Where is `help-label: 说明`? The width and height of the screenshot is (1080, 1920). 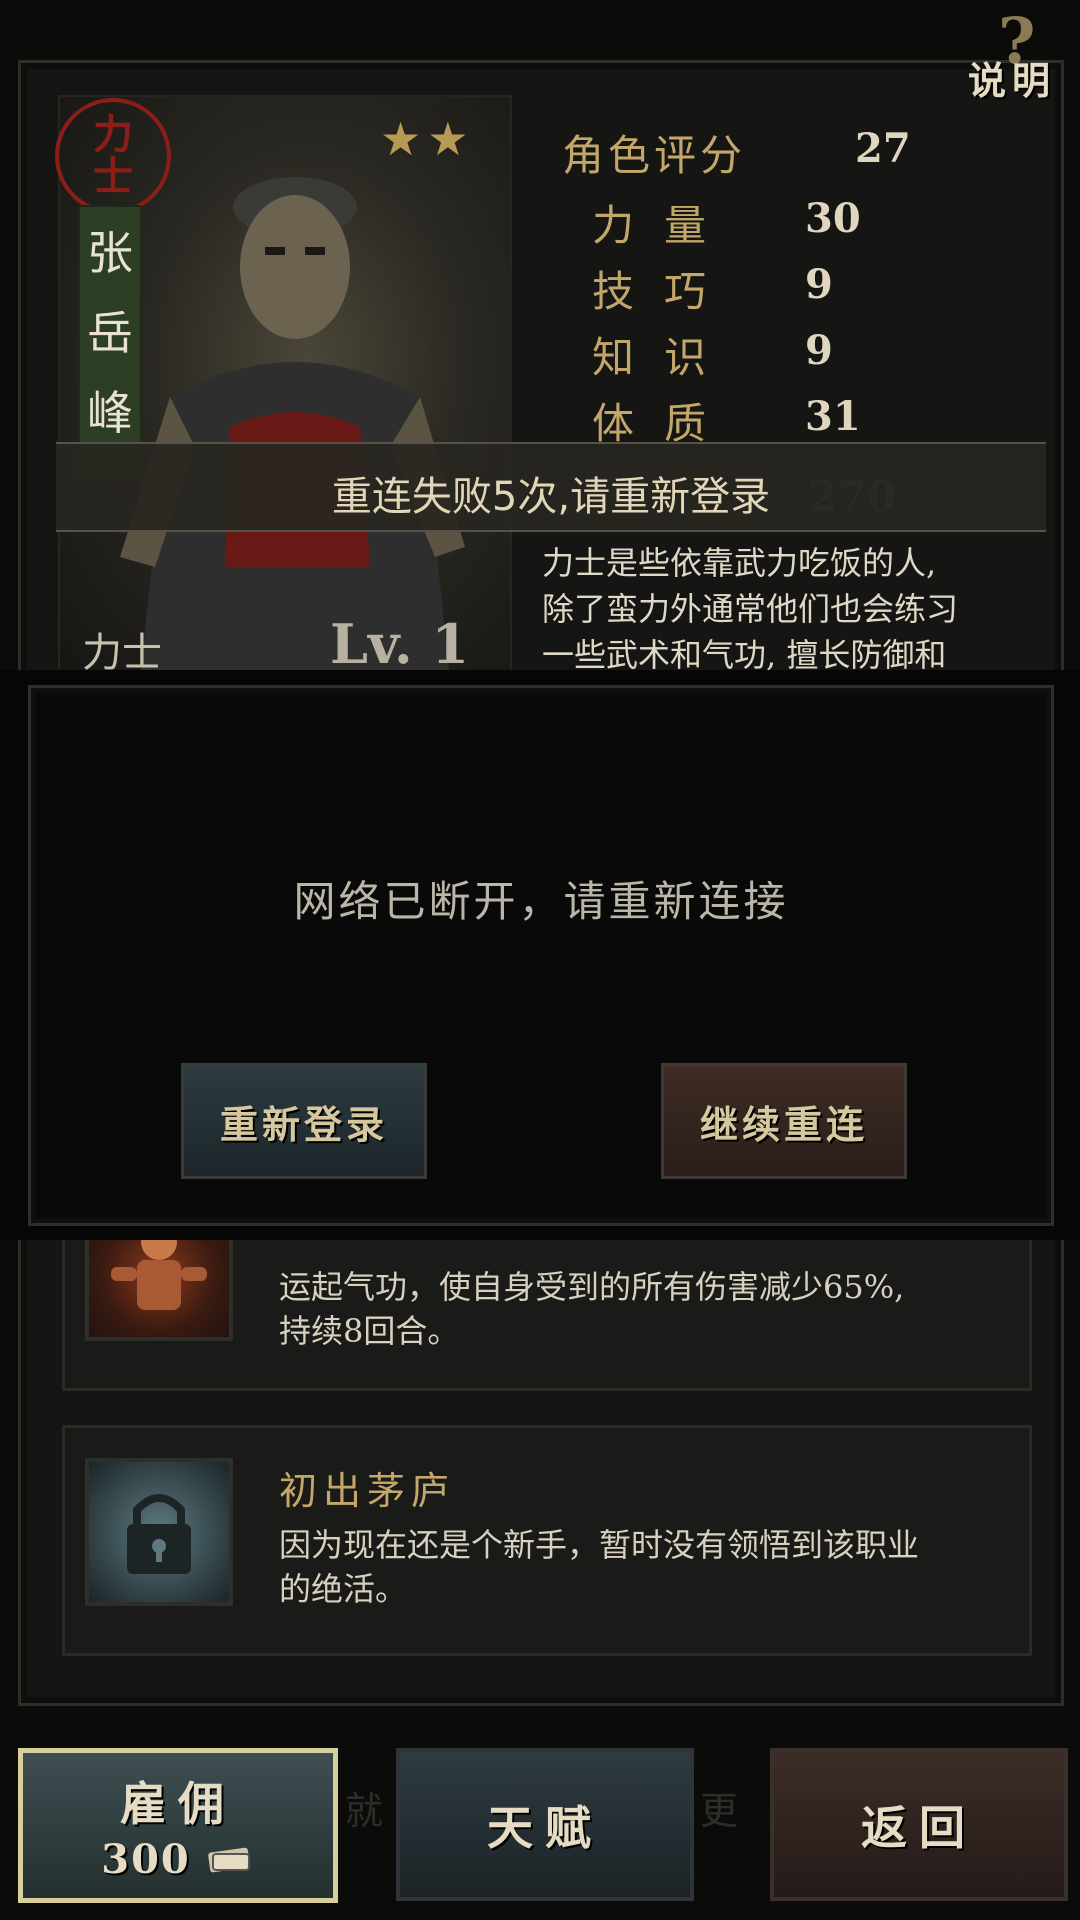
help-label: 说明 is located at coordinates (1012, 80).